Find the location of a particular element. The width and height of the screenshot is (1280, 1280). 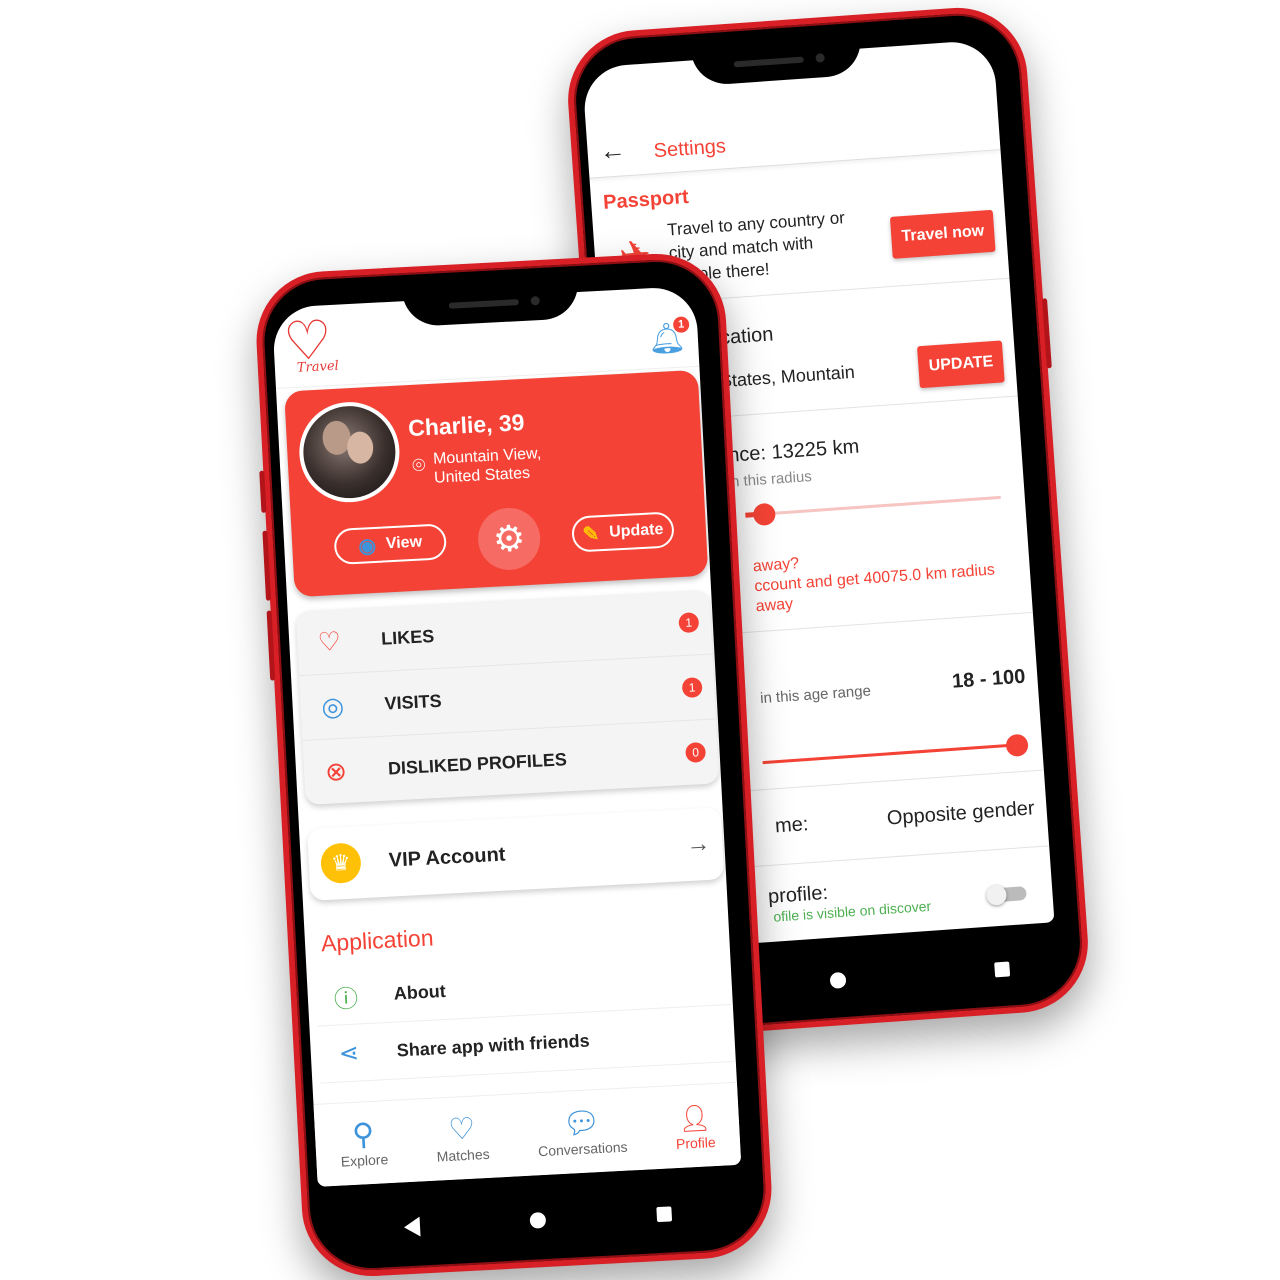

user-location-text: Mountain View, United States is located at coordinates (487, 466).